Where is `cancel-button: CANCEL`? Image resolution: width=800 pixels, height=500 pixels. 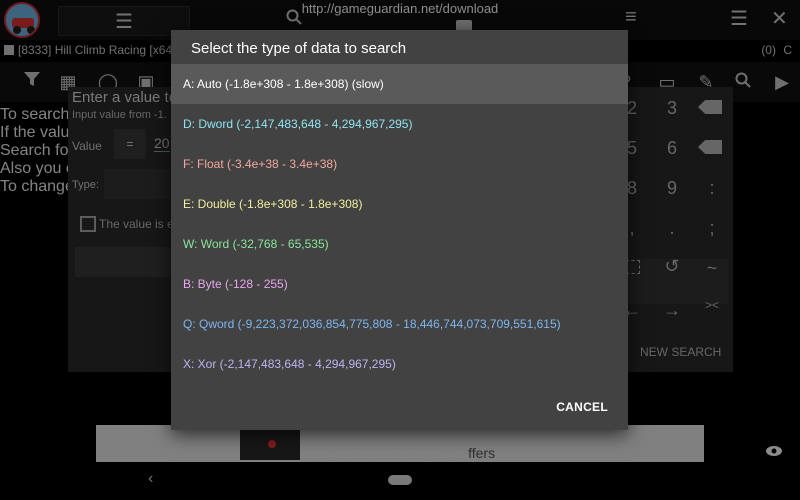 cancel-button: CANCEL is located at coordinates (582, 407).